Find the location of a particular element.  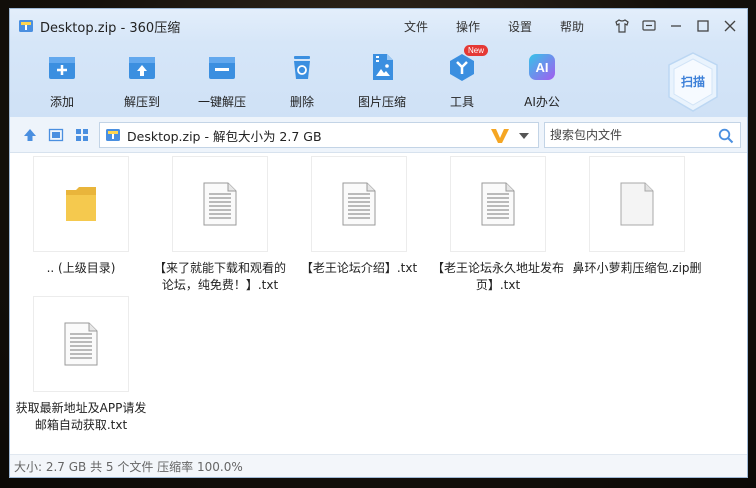

ai-icon-text: AI is located at coordinates (542, 67).